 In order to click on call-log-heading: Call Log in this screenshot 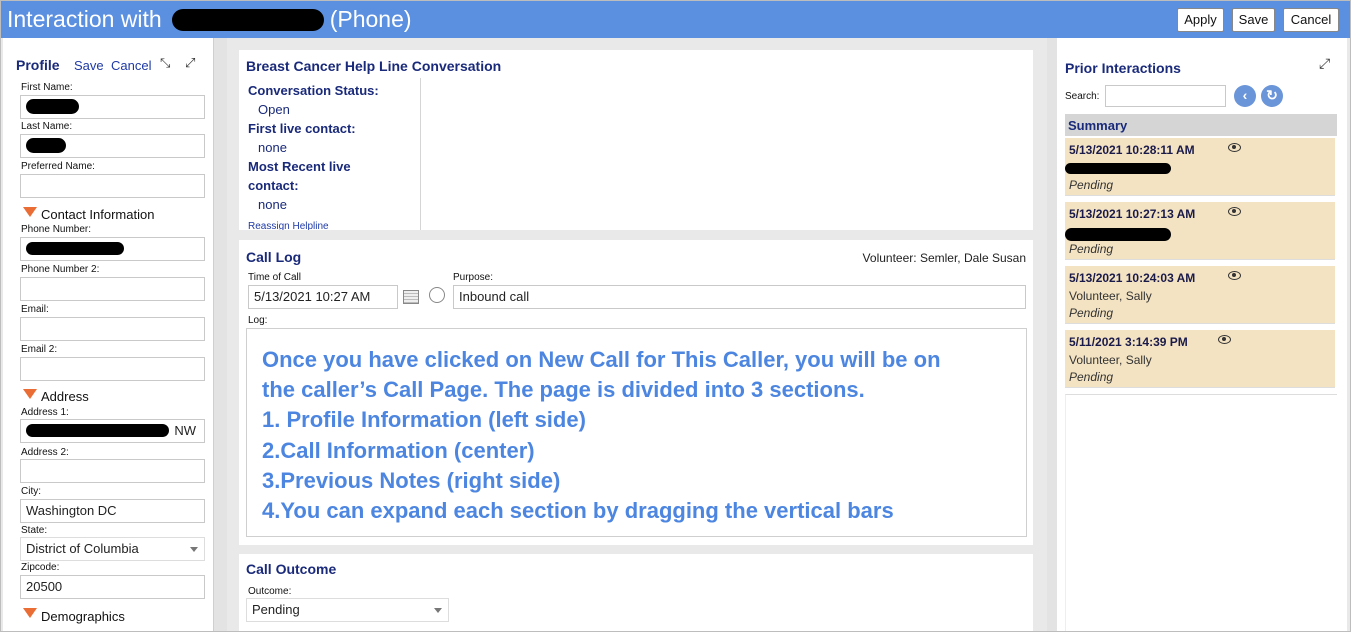, I will do `click(274, 257)`.